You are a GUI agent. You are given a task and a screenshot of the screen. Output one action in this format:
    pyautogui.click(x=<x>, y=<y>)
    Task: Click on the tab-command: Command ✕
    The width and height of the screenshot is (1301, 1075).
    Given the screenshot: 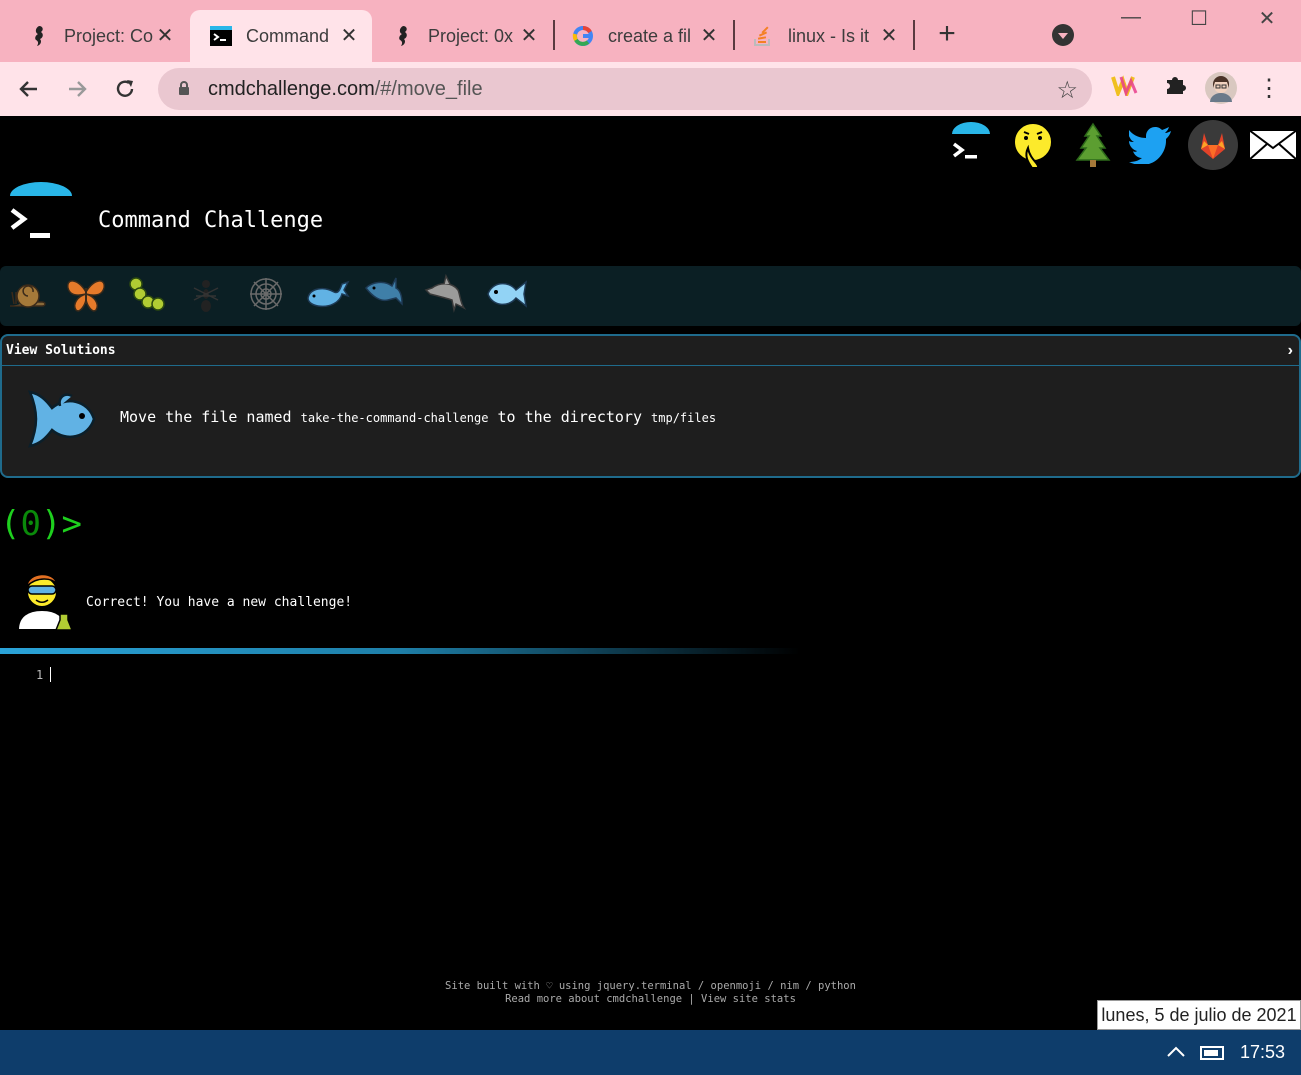 What is the action you would take?
    pyautogui.click(x=281, y=36)
    